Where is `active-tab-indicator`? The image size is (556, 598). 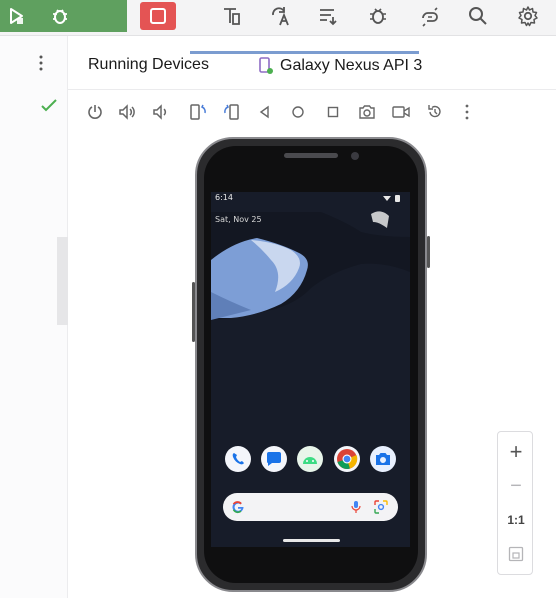
active-tab-indicator is located at coordinates (304, 52).